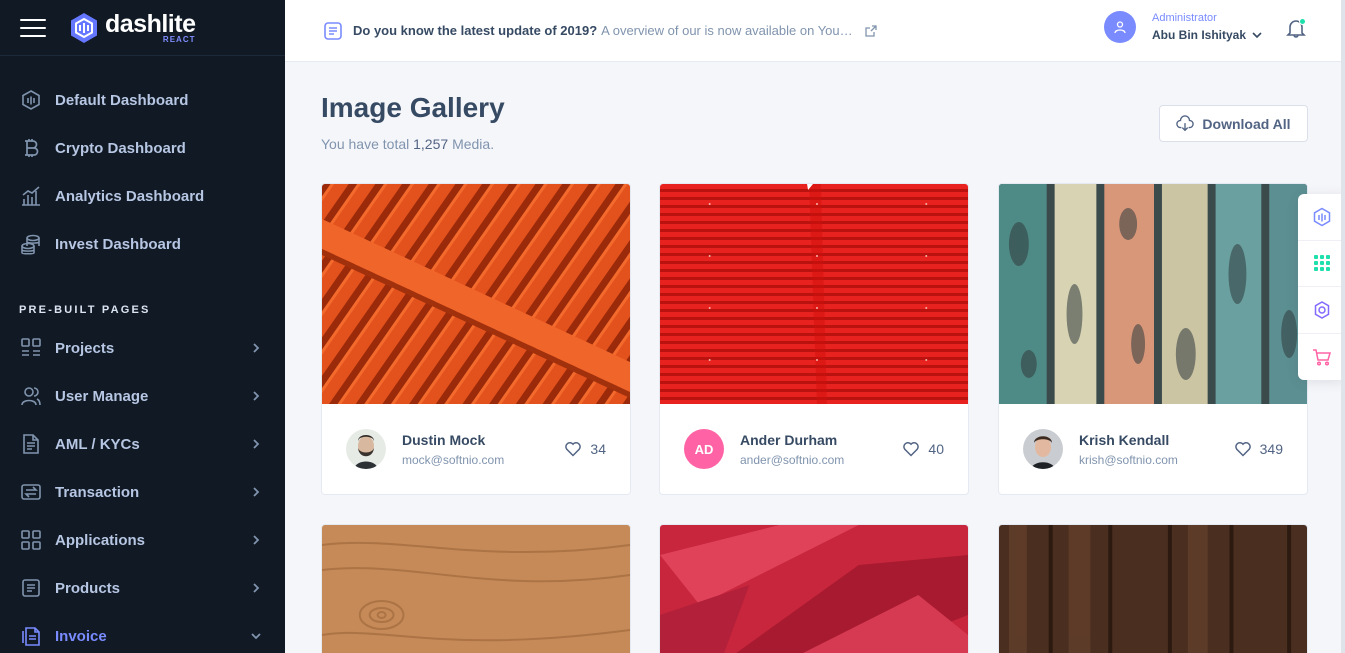 Image resolution: width=1345 pixels, height=653 pixels. What do you see at coordinates (585, 449) in the screenshot?
I see `like-button: 34` at bounding box center [585, 449].